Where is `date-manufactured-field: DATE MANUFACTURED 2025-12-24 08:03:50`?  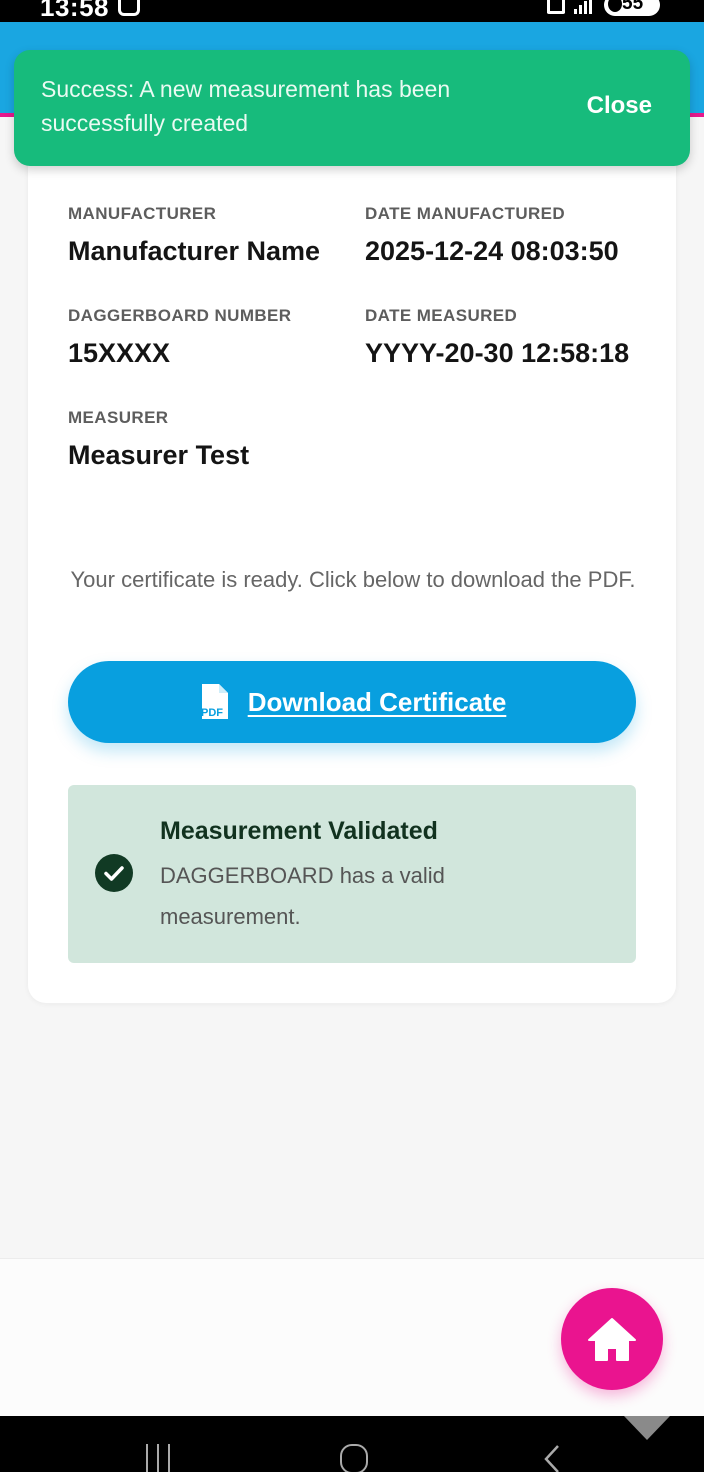
date-manufactured-field: DATE MANUFACTURED 2025-12-24 08:03:50 is located at coordinates (492, 235).